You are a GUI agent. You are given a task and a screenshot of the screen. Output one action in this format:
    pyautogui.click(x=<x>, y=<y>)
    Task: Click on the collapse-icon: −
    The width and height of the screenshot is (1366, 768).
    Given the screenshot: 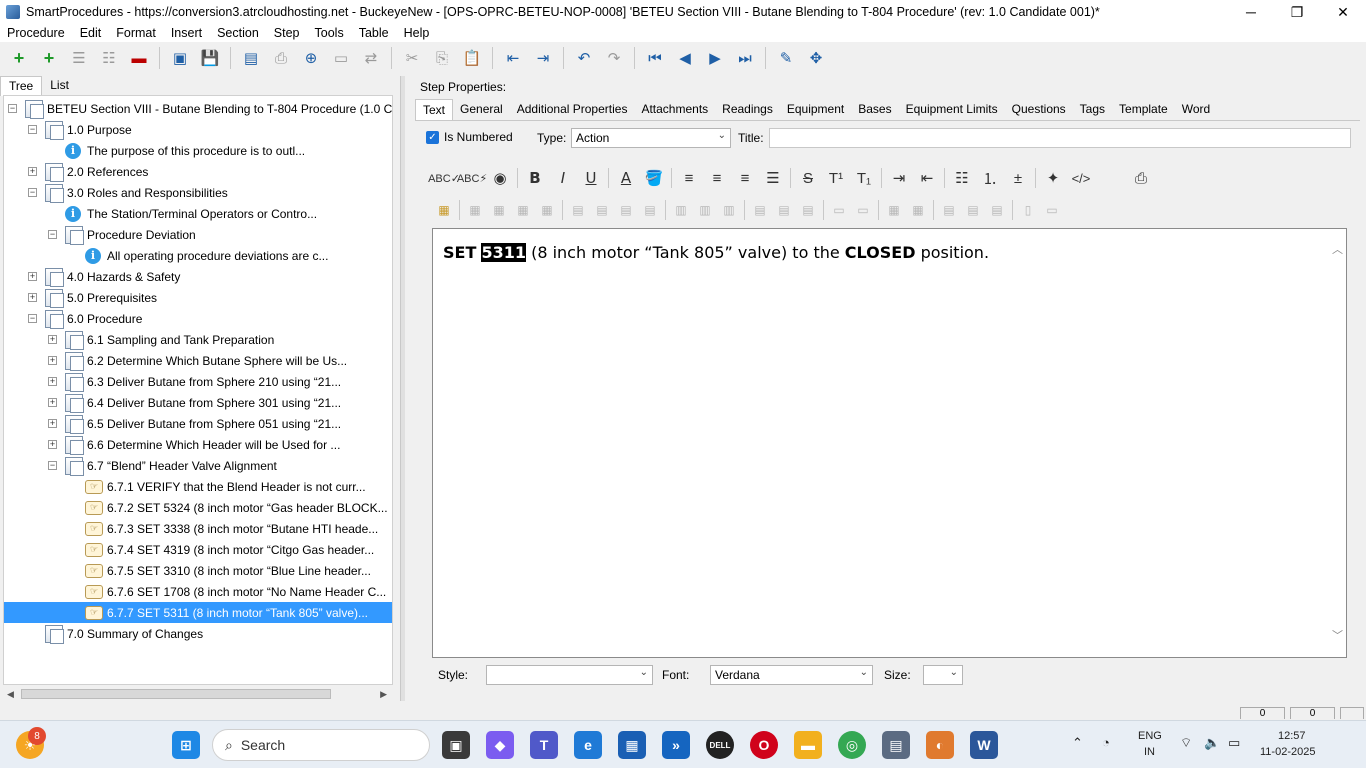 What is the action you would take?
    pyautogui.click(x=52, y=465)
    